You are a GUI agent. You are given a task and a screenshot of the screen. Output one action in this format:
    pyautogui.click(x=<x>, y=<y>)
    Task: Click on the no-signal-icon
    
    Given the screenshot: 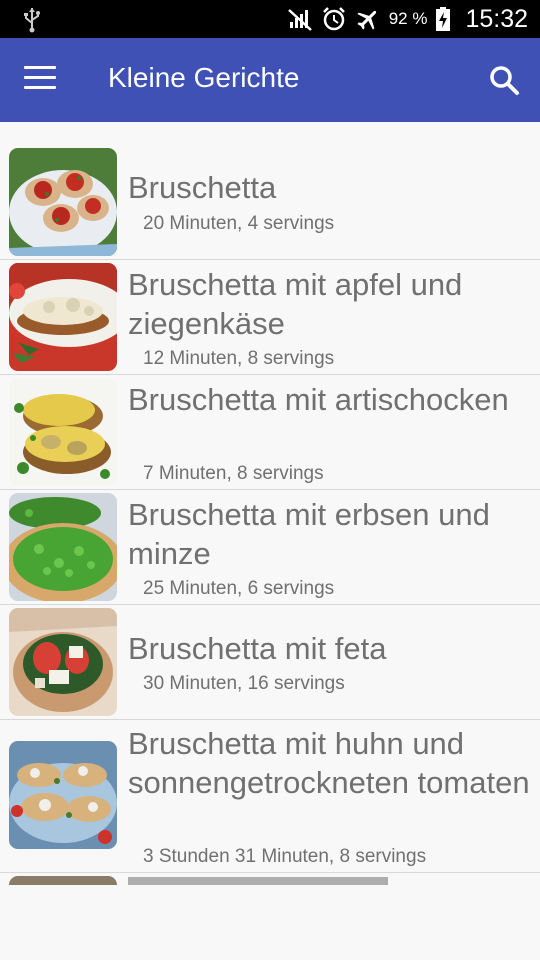 What is the action you would take?
    pyautogui.click(x=299, y=20)
    